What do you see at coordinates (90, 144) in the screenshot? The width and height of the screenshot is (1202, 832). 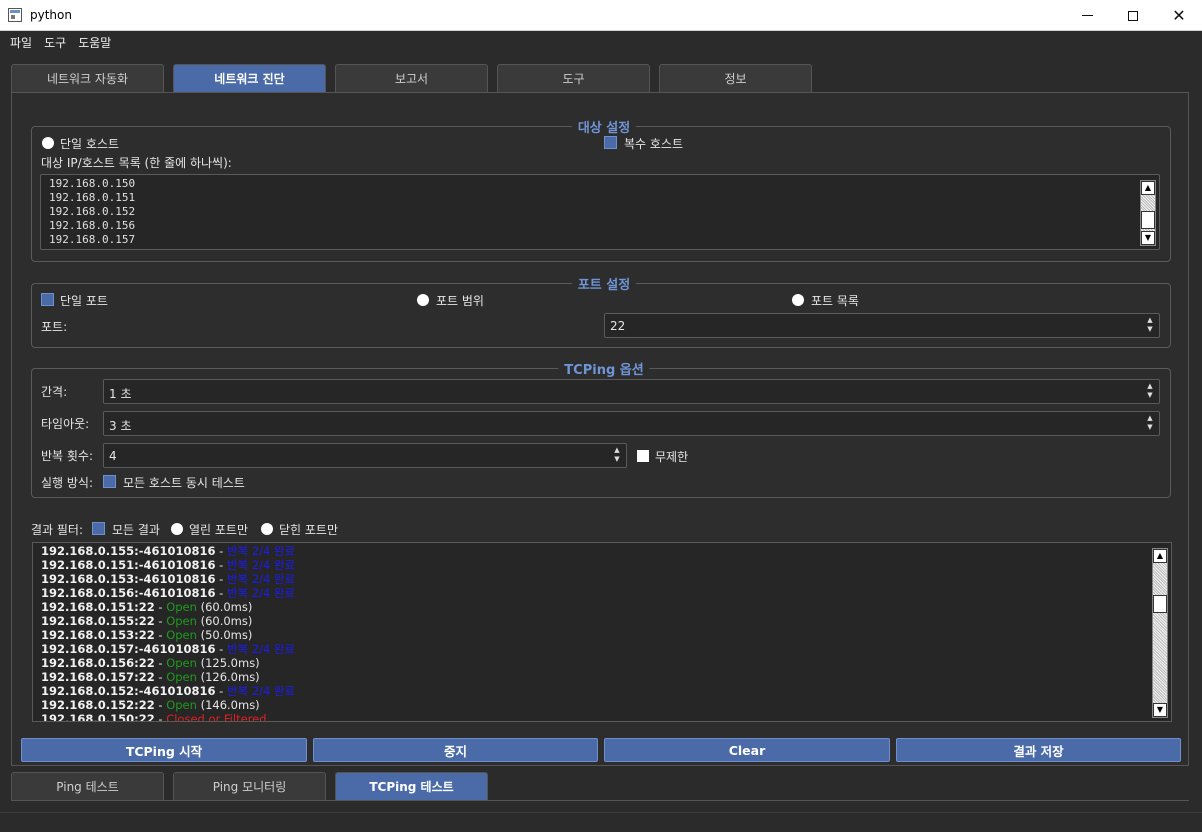 I see `single-host-label: 단일 호스트` at bounding box center [90, 144].